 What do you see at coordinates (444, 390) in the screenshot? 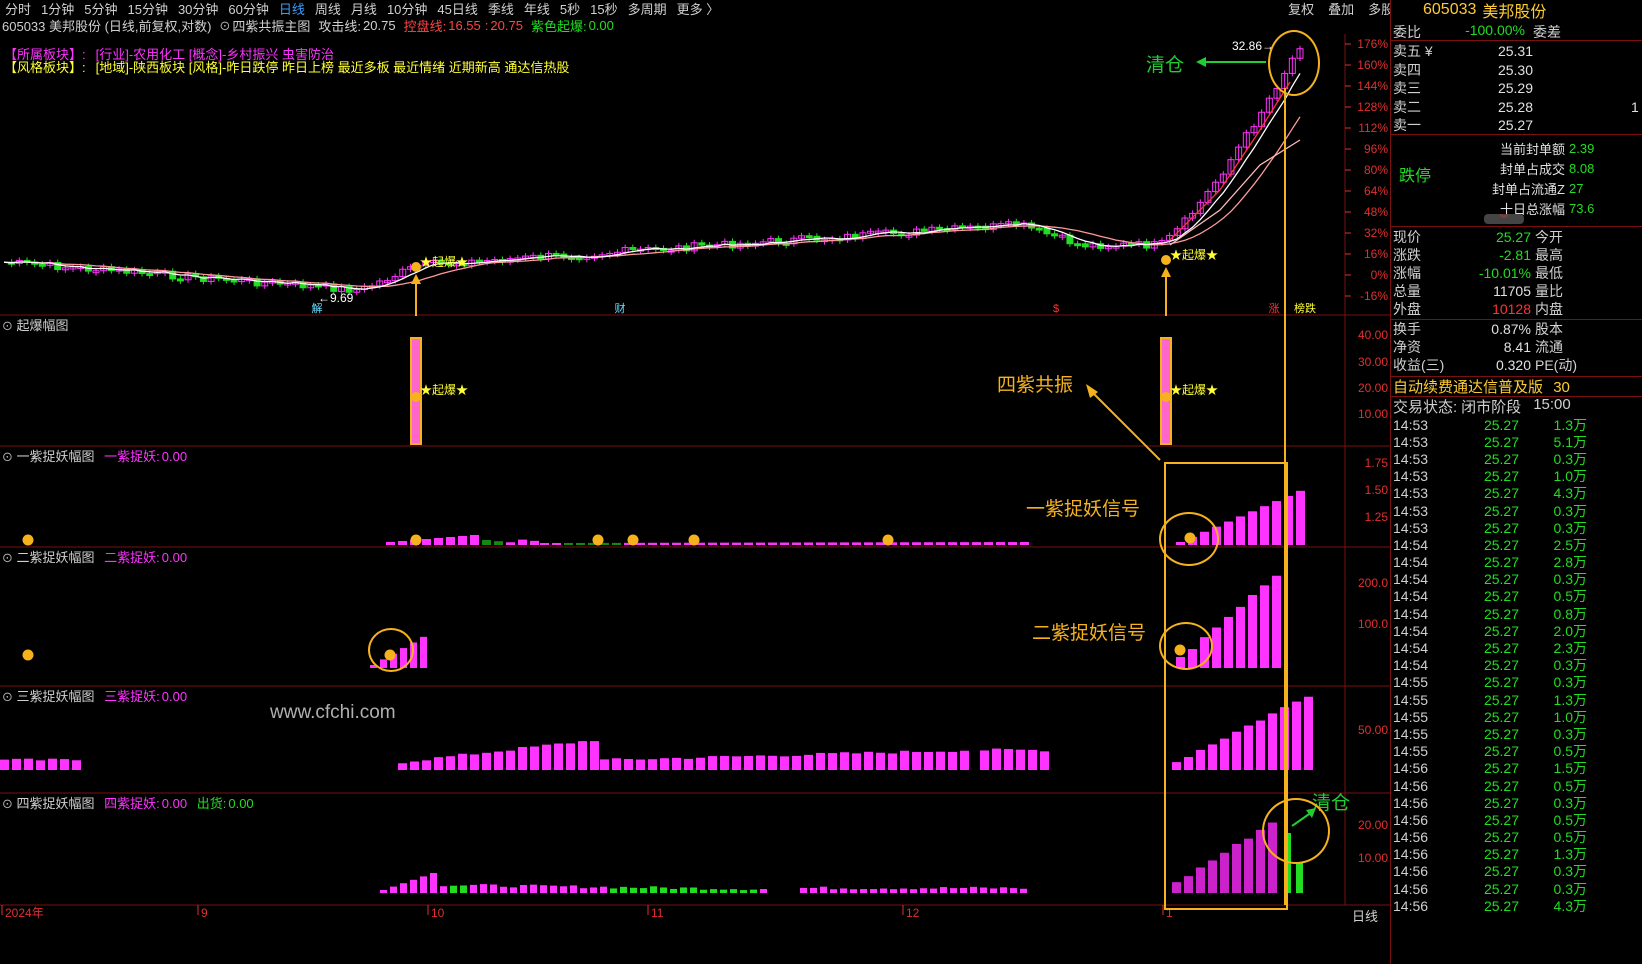
I see `qibao-label: ★起爆★` at bounding box center [444, 390].